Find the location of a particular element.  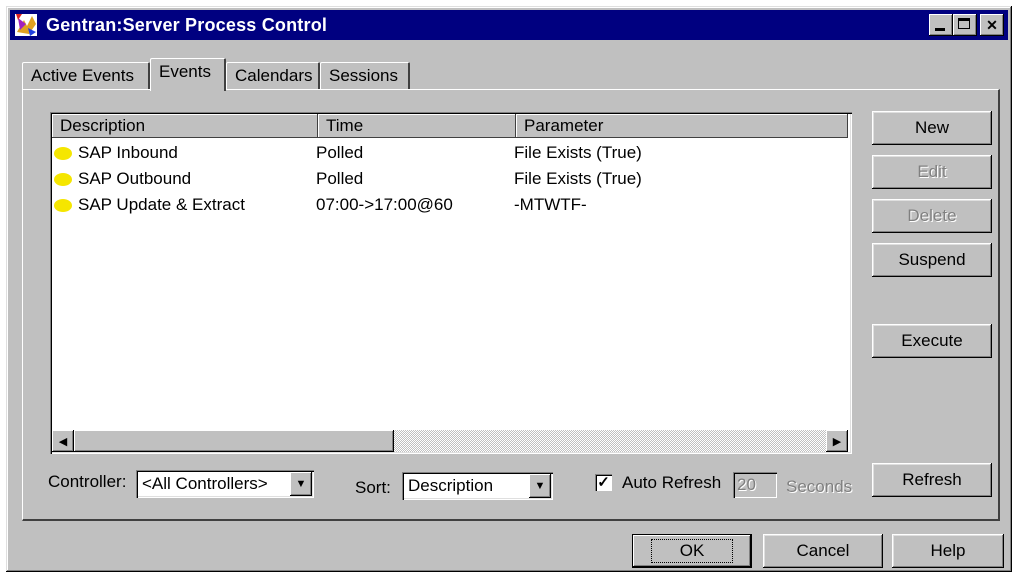

gentran-app-icon is located at coordinates (26, 25).